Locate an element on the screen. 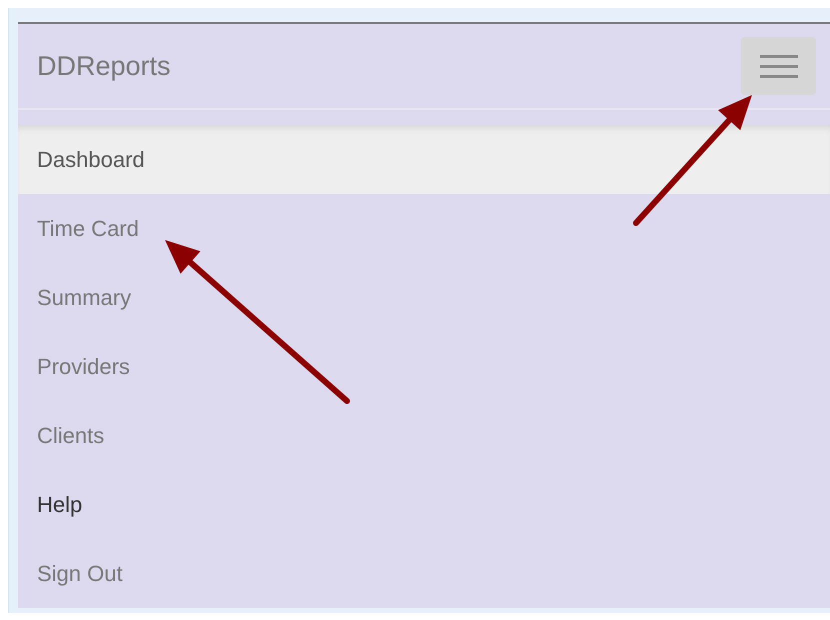 The height and width of the screenshot is (620, 830). brand-title: DDReports is located at coordinates (104, 66).